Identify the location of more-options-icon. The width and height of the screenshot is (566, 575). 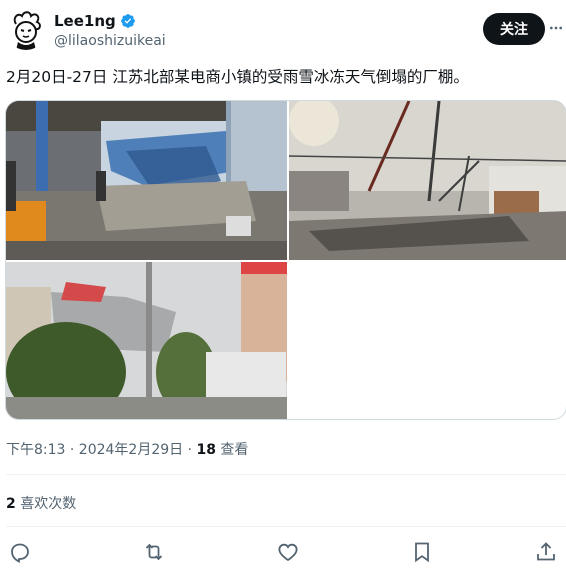
(556, 28).